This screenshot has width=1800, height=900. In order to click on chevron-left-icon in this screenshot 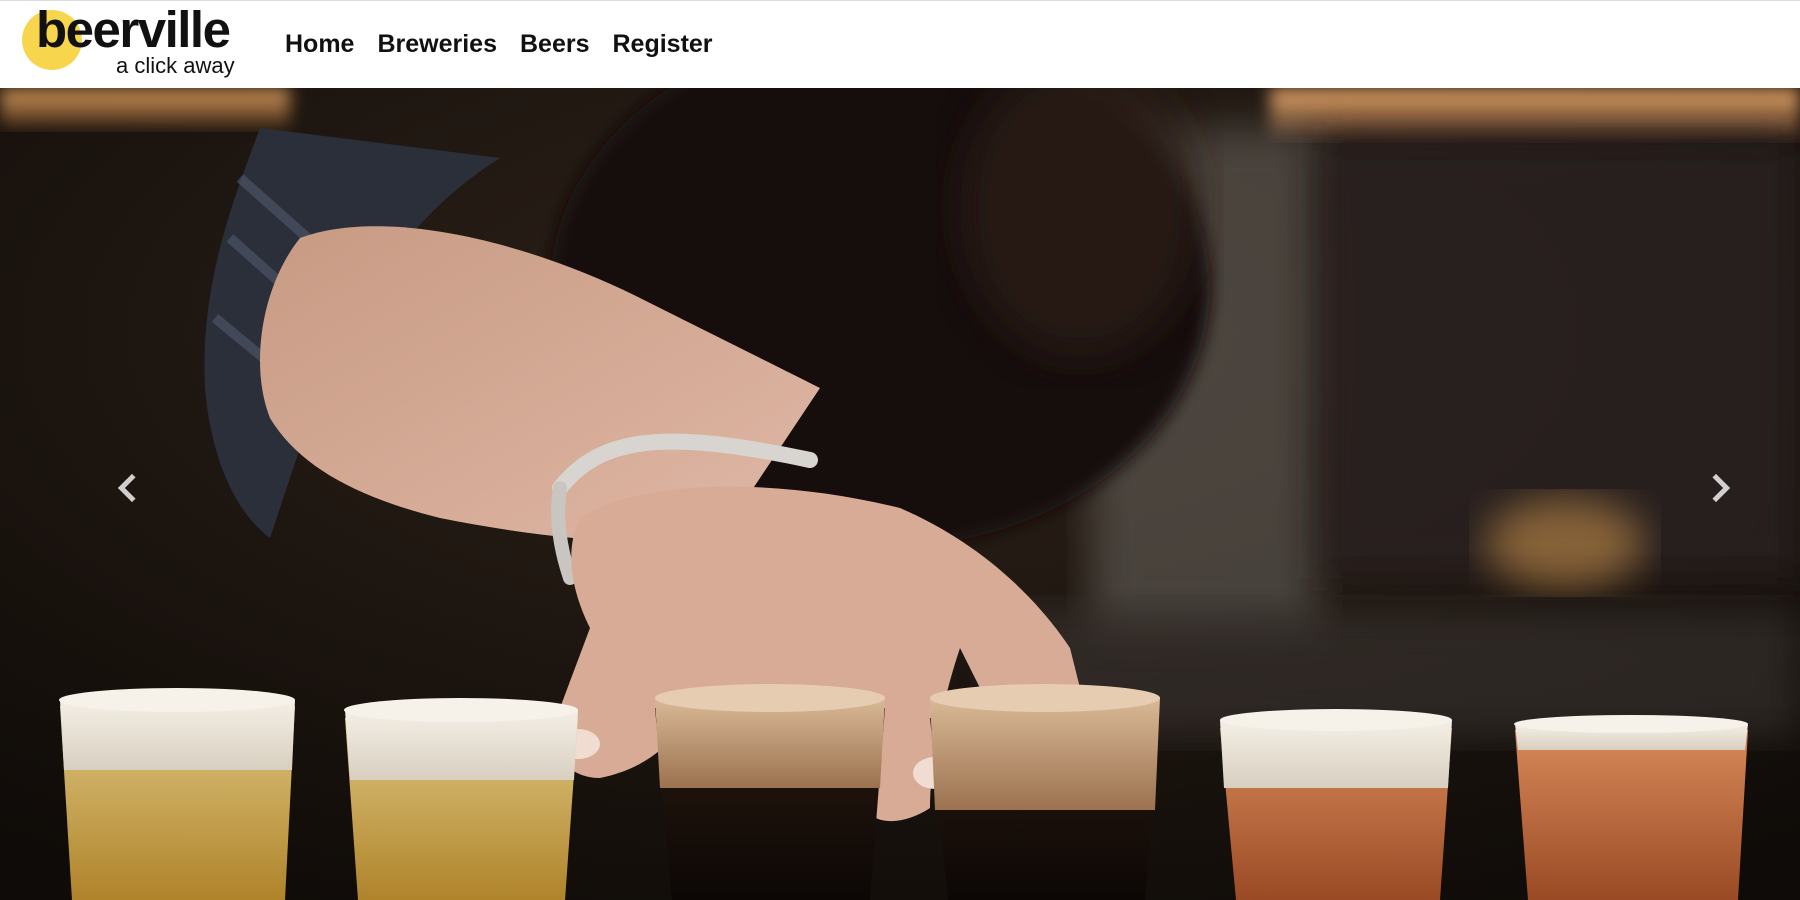, I will do `click(132, 488)`.